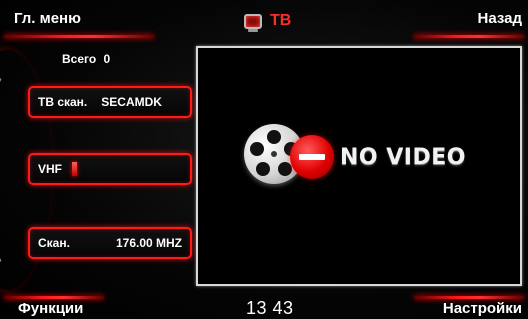 This screenshot has width=528, height=319. What do you see at coordinates (74, 169) in the screenshot?
I see `vhf-level-indicator` at bounding box center [74, 169].